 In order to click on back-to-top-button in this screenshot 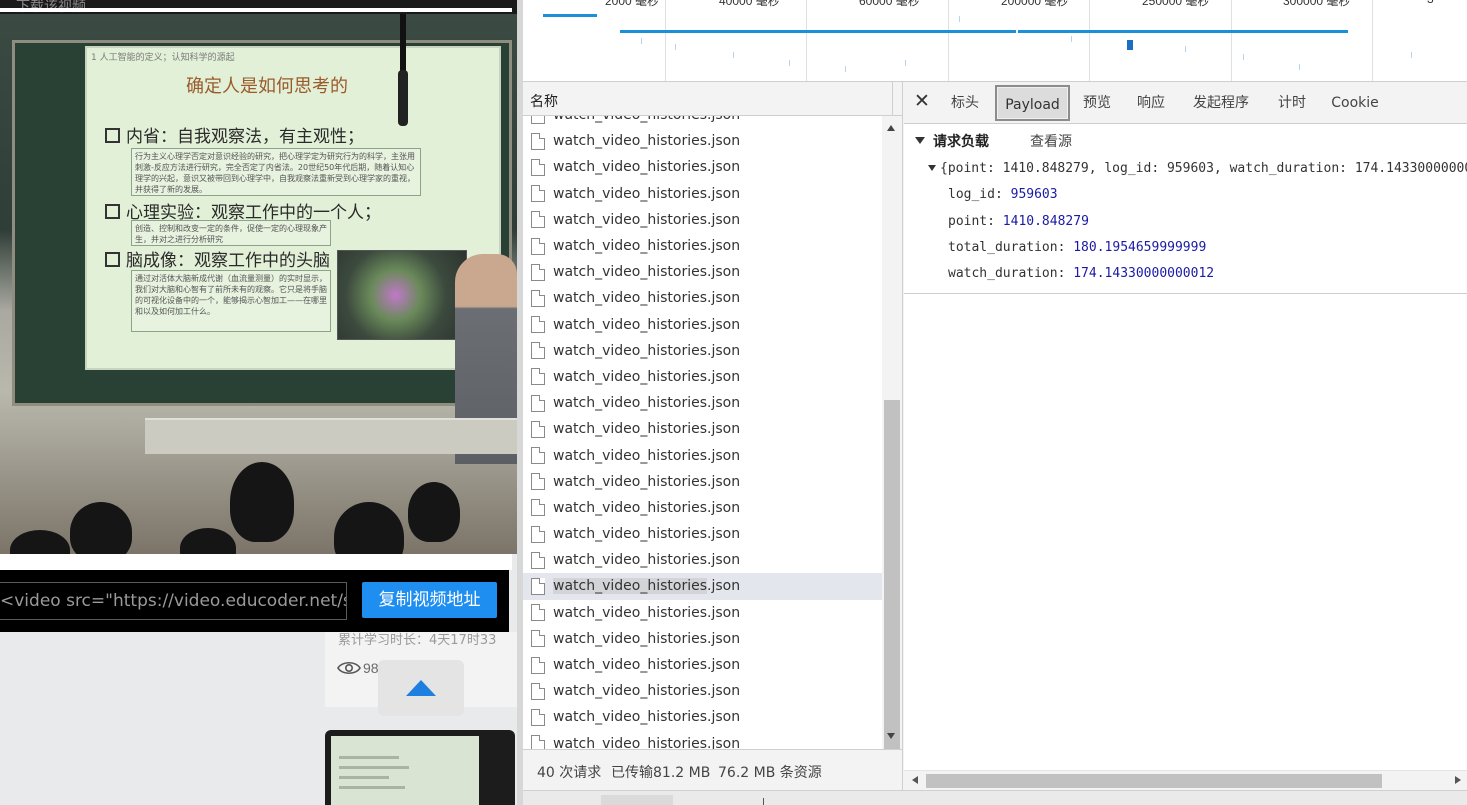, I will do `click(421, 688)`.